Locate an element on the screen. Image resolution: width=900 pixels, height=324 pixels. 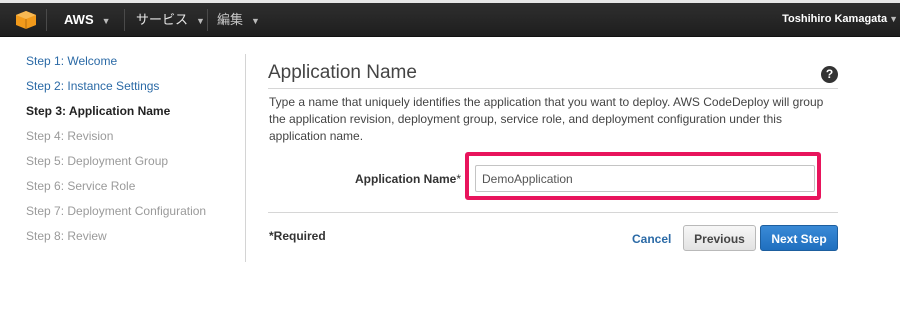
cancel-button: Cancel is located at coordinates (649, 238).